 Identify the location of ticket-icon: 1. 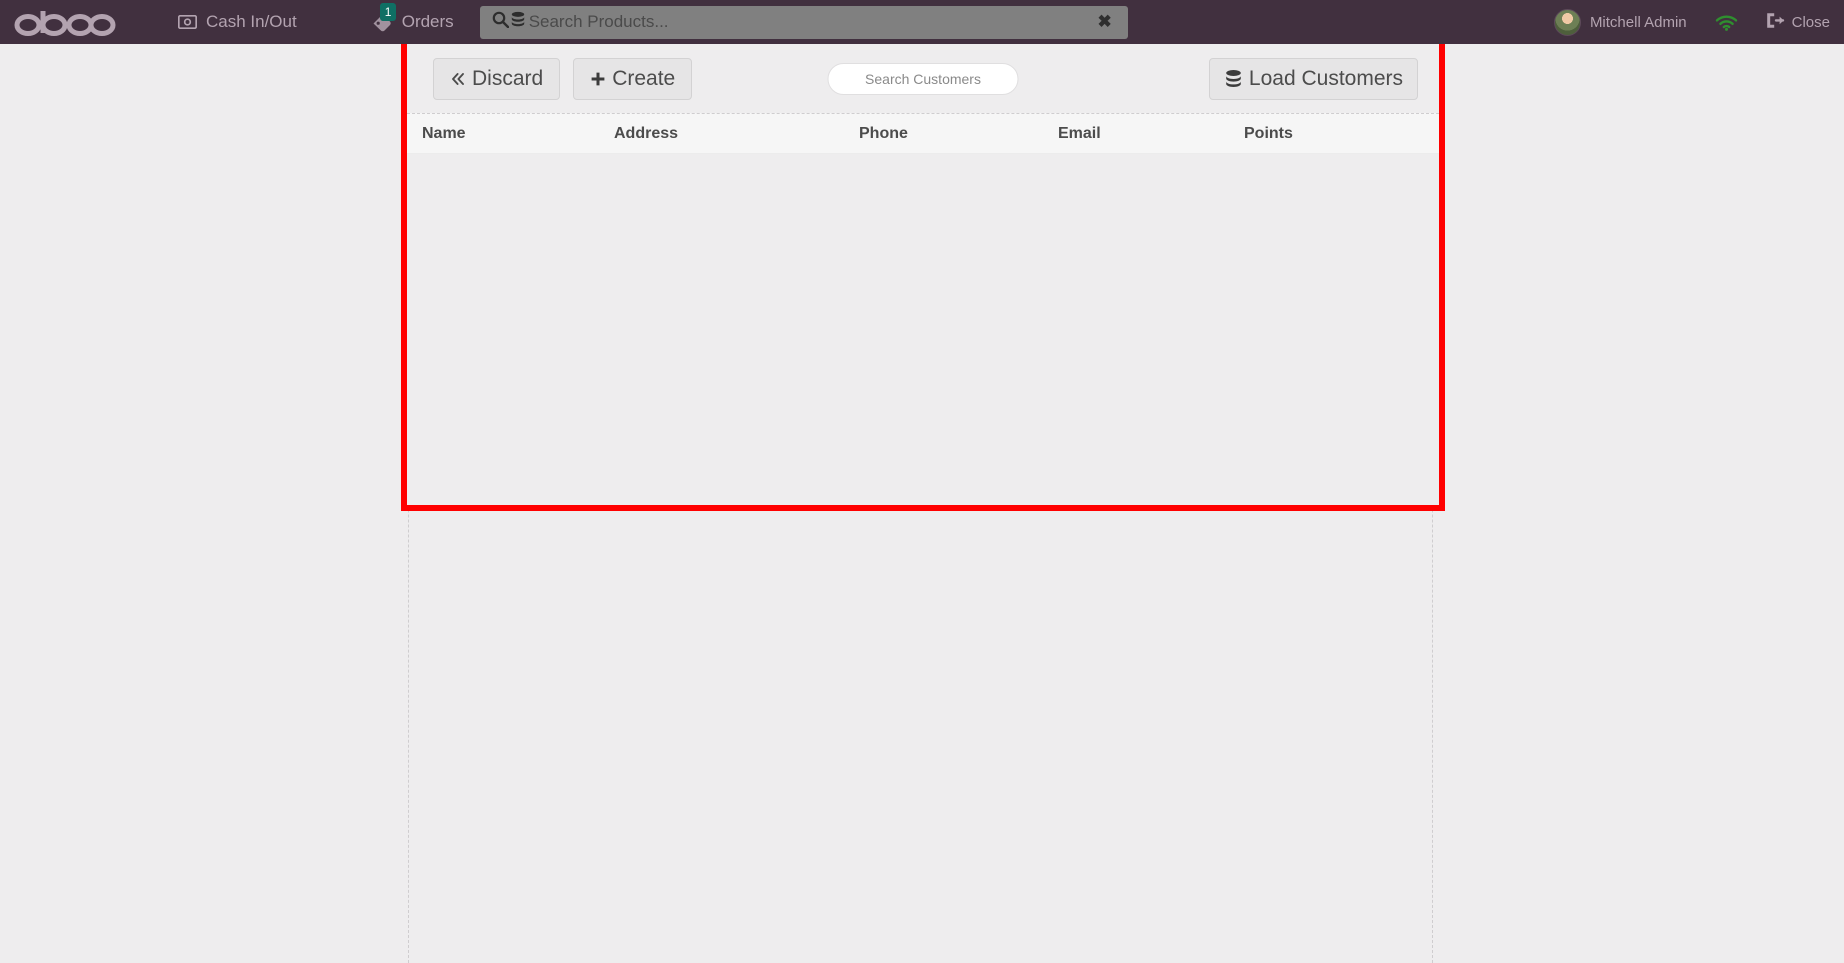
(384, 17).